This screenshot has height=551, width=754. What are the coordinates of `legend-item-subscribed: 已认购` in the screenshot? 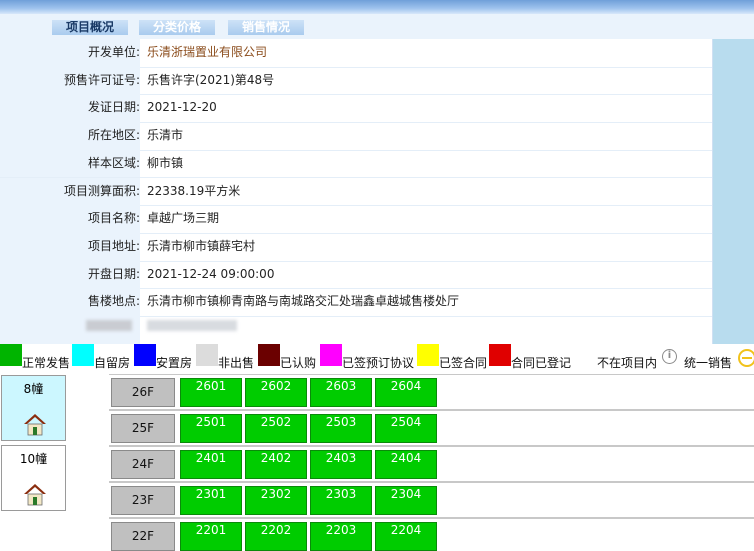 It's located at (289, 358).